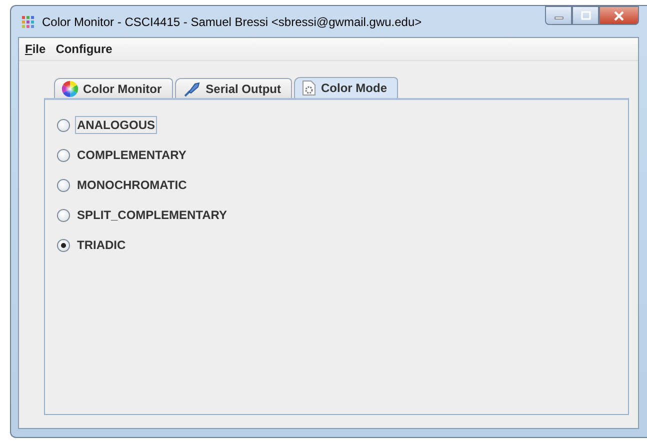 This screenshot has height=444, width=647. I want to click on maximize-icon, so click(585, 15).